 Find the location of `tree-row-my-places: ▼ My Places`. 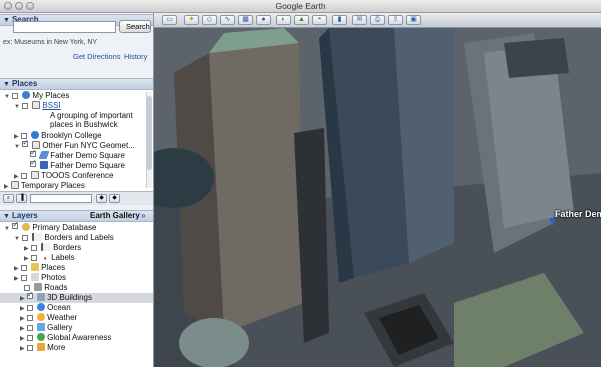

tree-row-my-places: ▼ My Places is located at coordinates (36, 96).